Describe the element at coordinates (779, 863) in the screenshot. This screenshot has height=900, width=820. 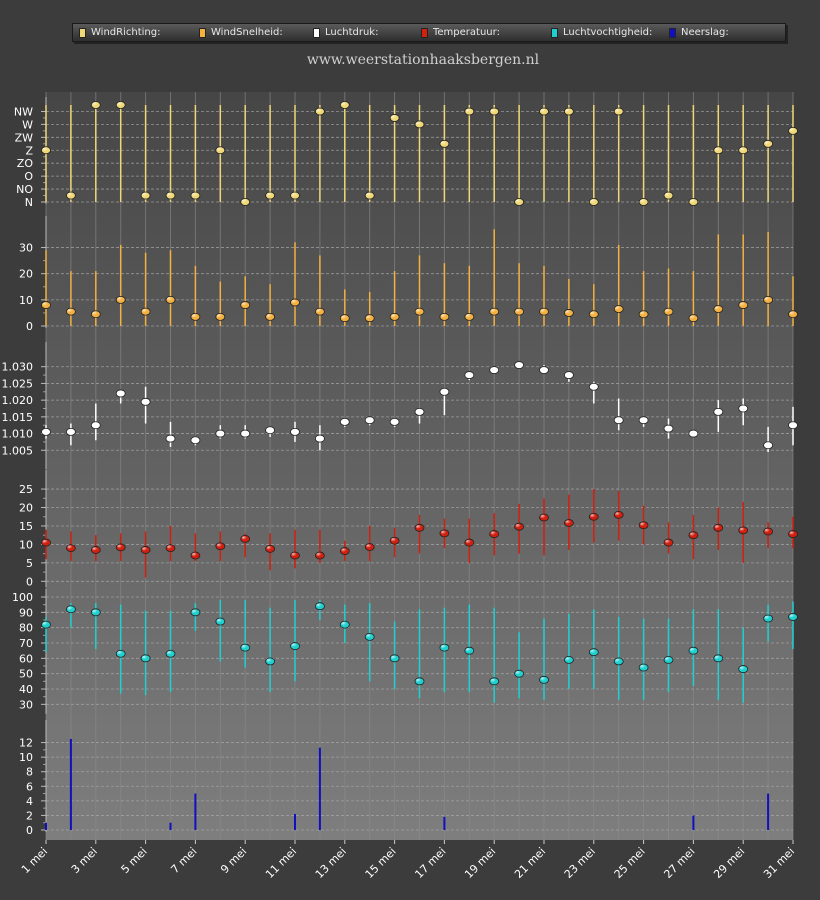
I see `x-tick-label: 31 mei` at that location.